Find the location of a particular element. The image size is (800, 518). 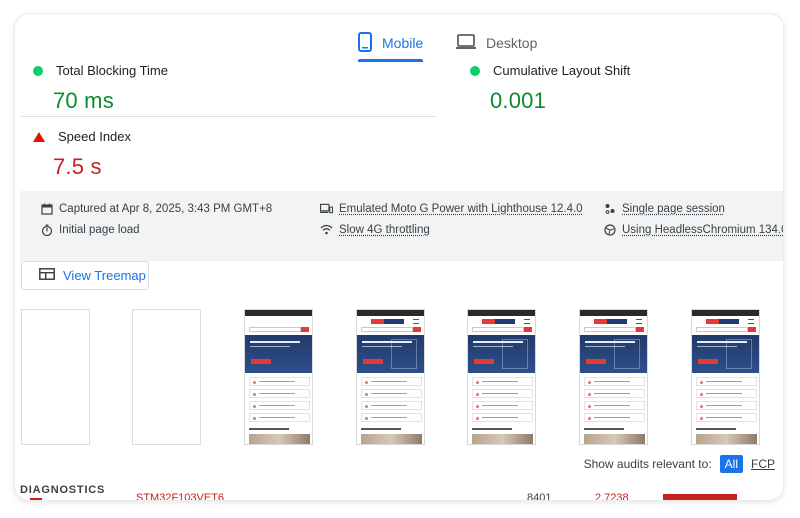

captured-at: Captured at Apr 8, 2025, 3:43 PM GMT+8 is located at coordinates (156, 208).